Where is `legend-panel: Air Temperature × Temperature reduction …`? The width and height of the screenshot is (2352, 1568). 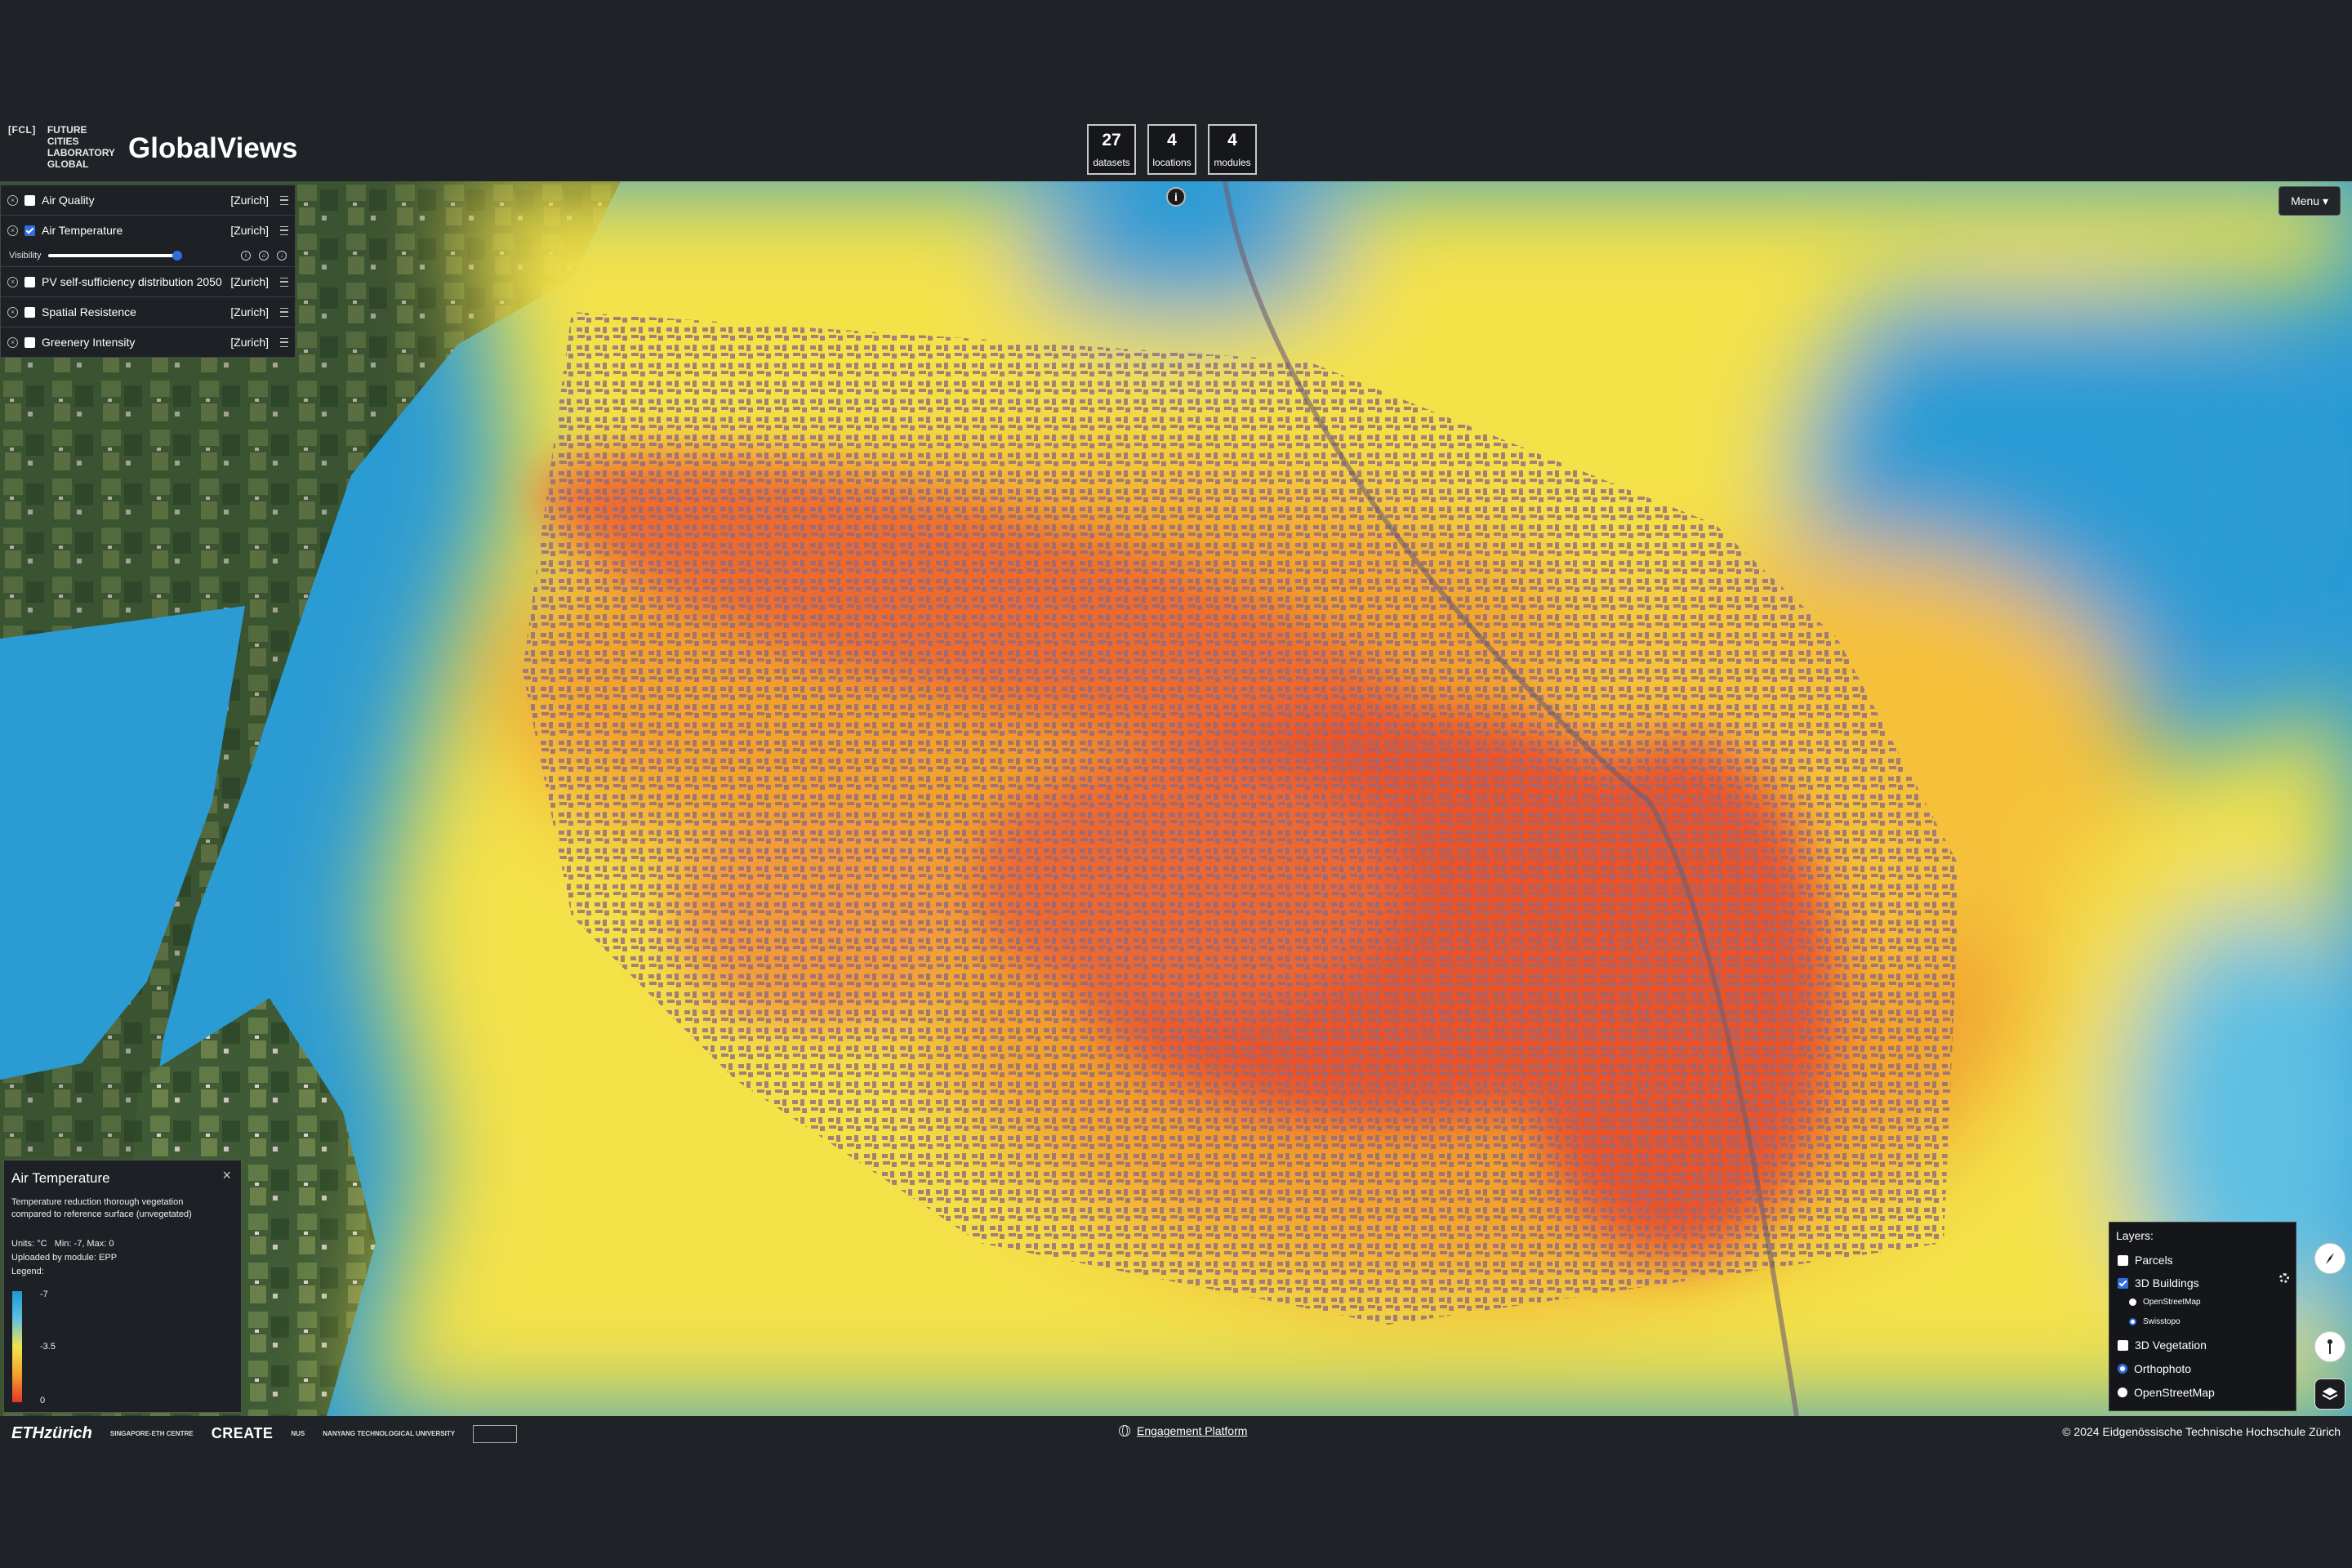
legend-panel: Air Temperature × Temperature reduction … is located at coordinates (122, 1286).